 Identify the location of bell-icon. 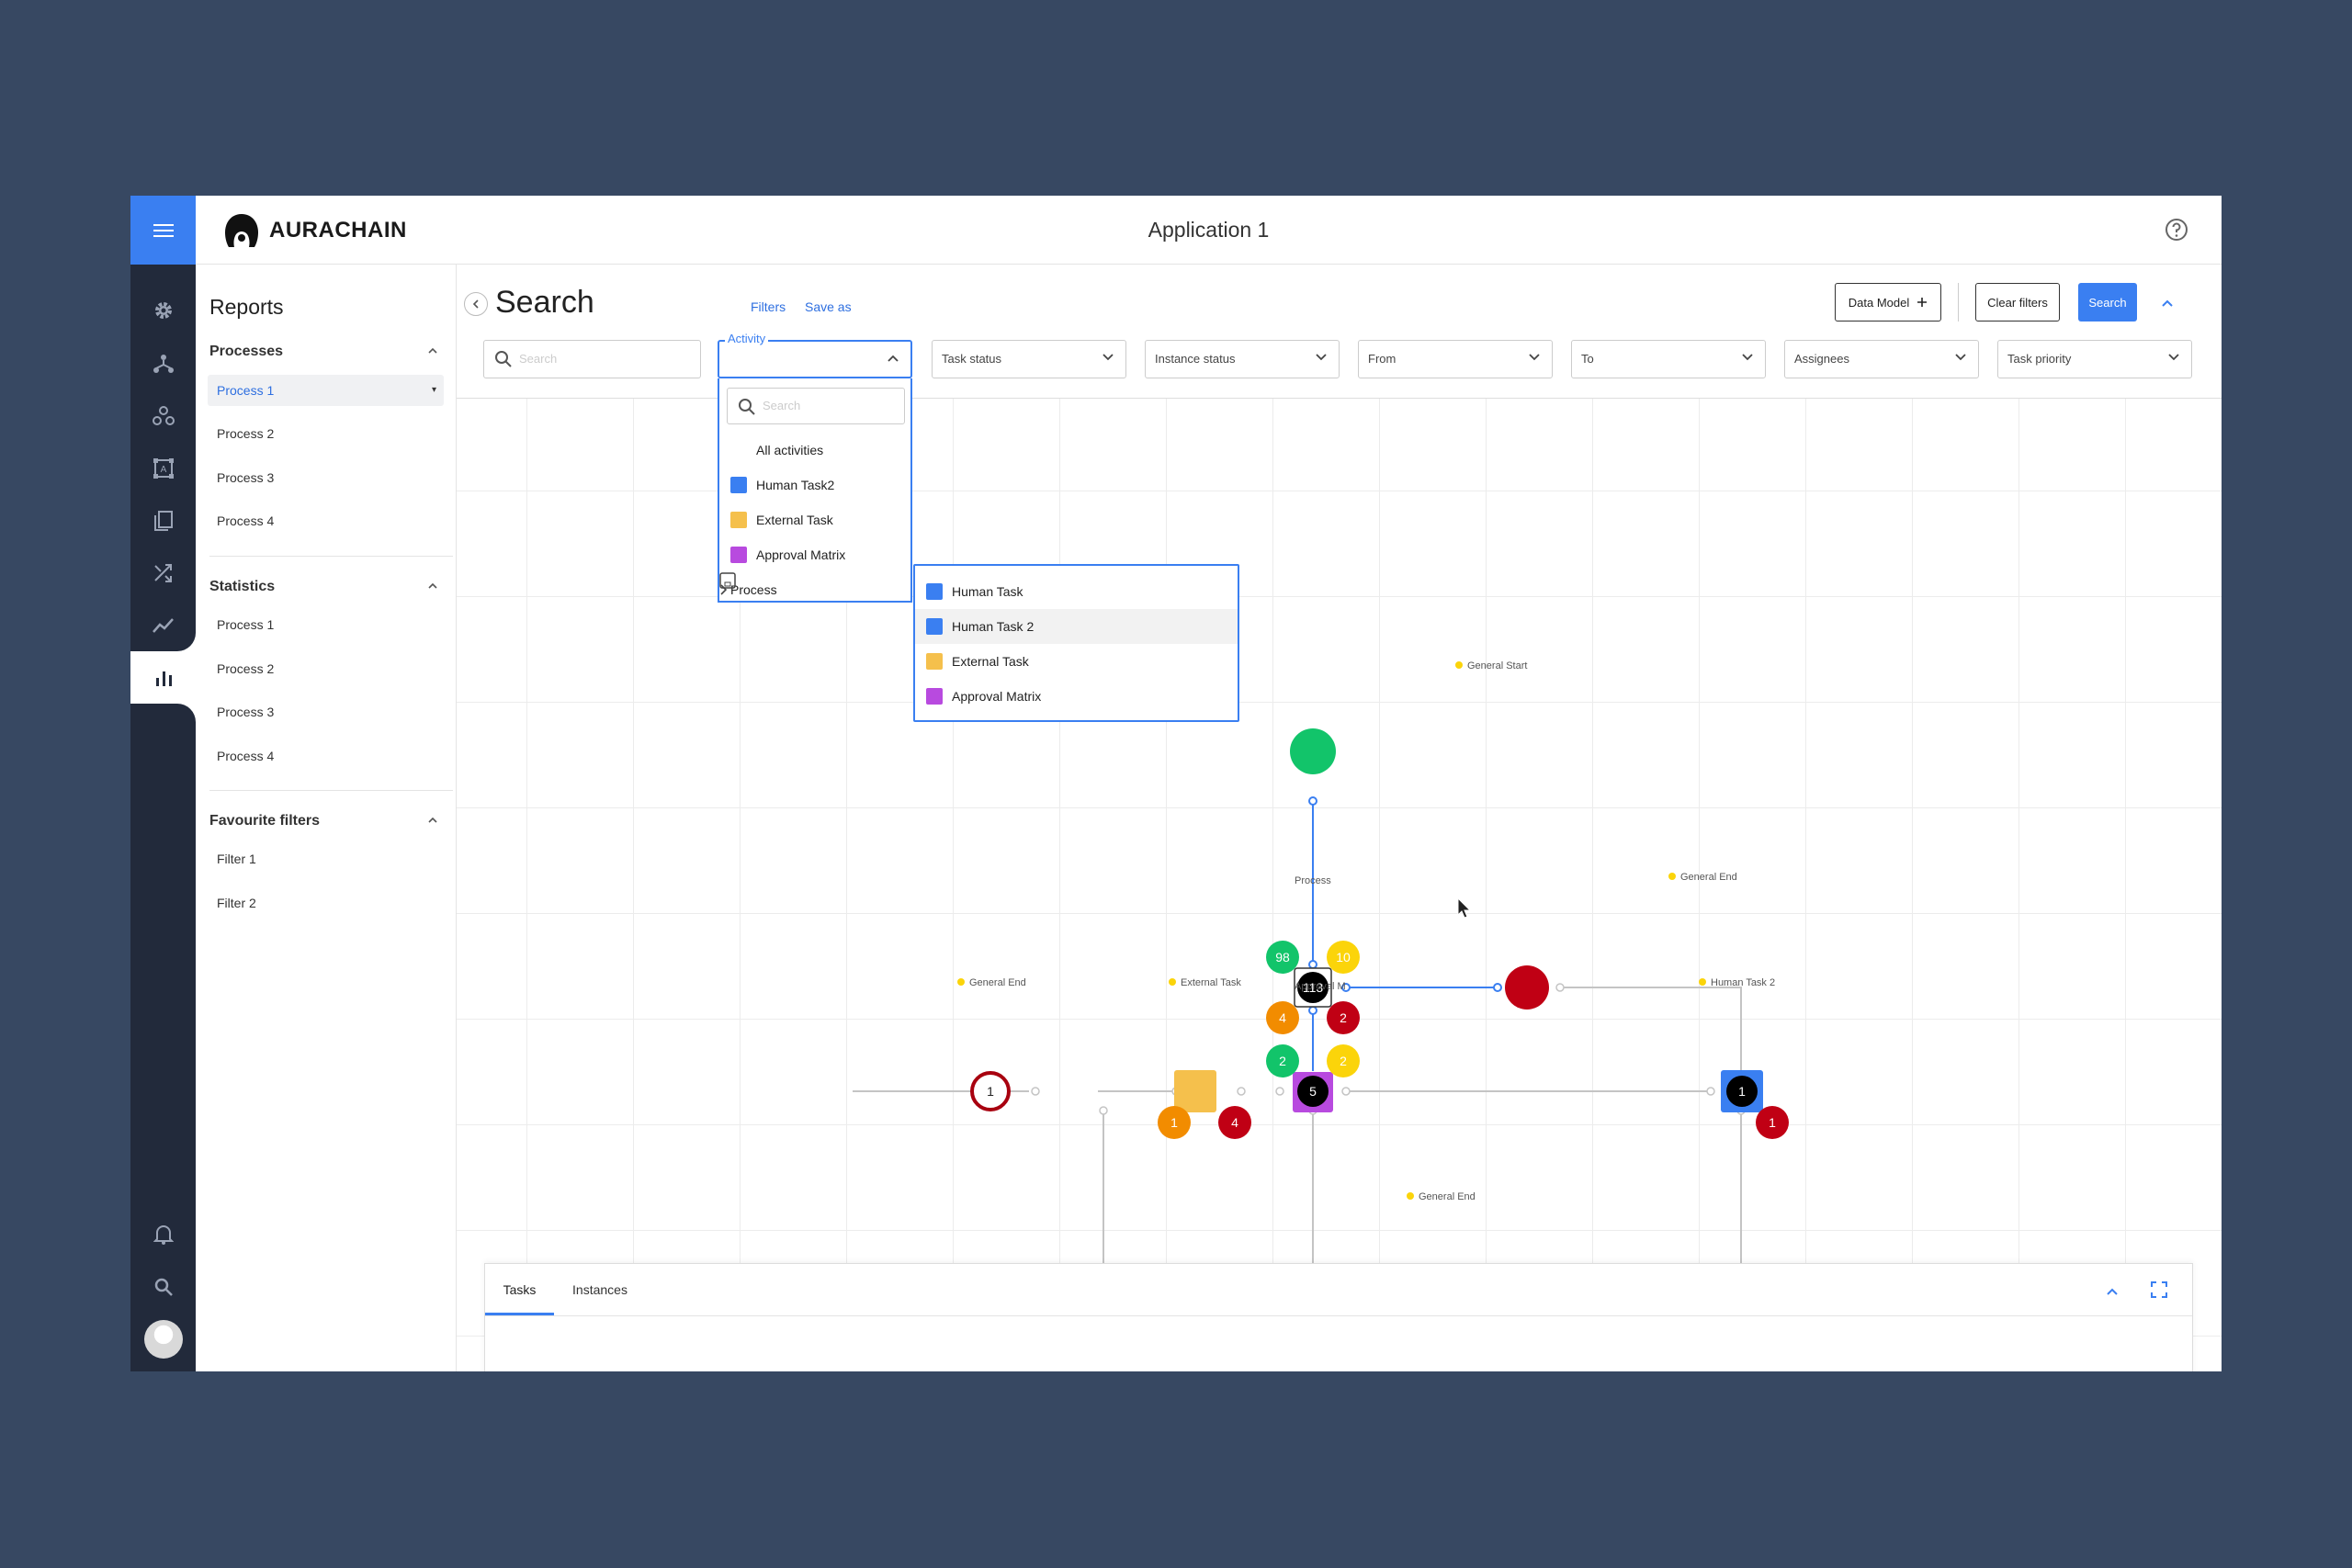
(163, 1235).